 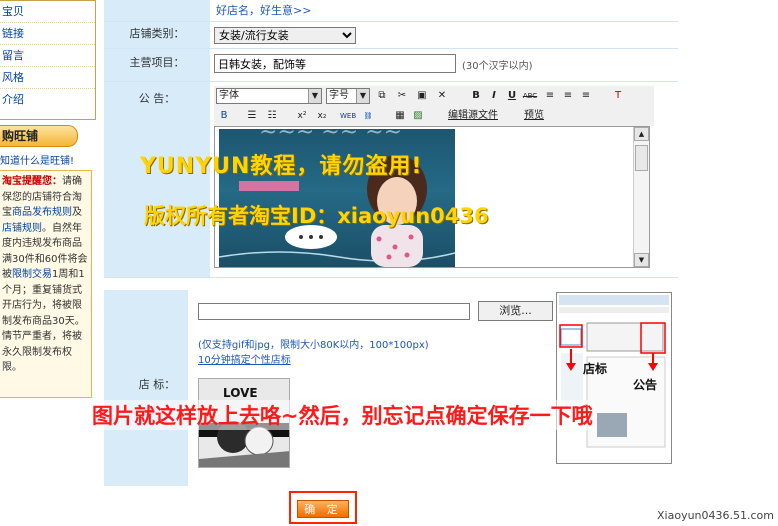 I want to click on superscript-icon: x², so click(x=302, y=116).